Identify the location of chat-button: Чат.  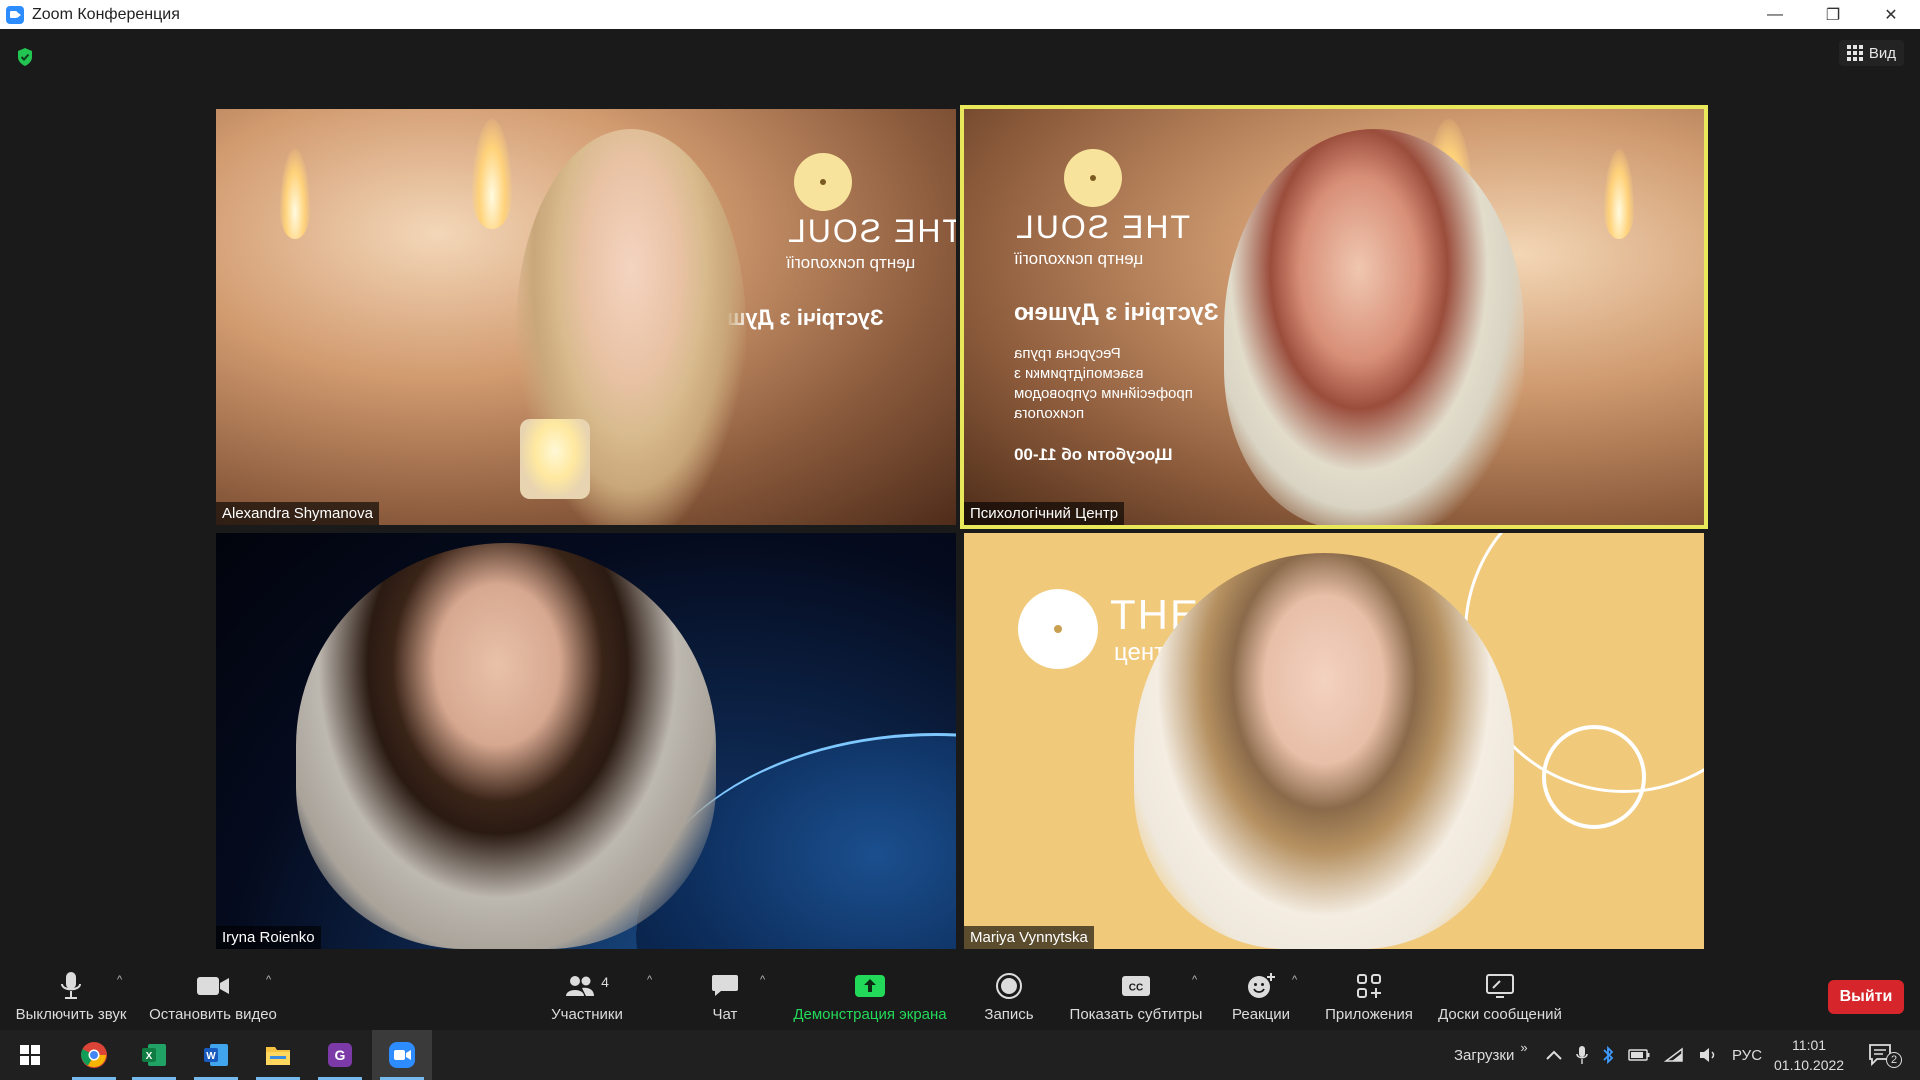
(725, 995).